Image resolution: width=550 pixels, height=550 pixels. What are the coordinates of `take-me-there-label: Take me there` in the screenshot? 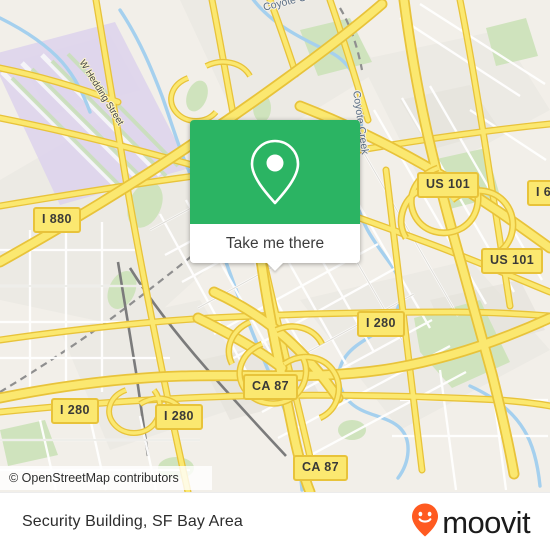 It's located at (275, 243).